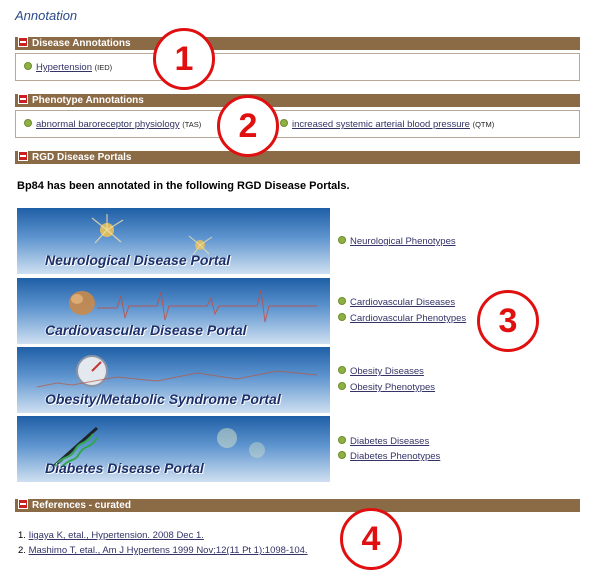 The height and width of the screenshot is (587, 600). What do you see at coordinates (173, 380) in the screenshot?
I see `obesity-portal-banner: Obesity/Metabolic Syndrome Portal` at bounding box center [173, 380].